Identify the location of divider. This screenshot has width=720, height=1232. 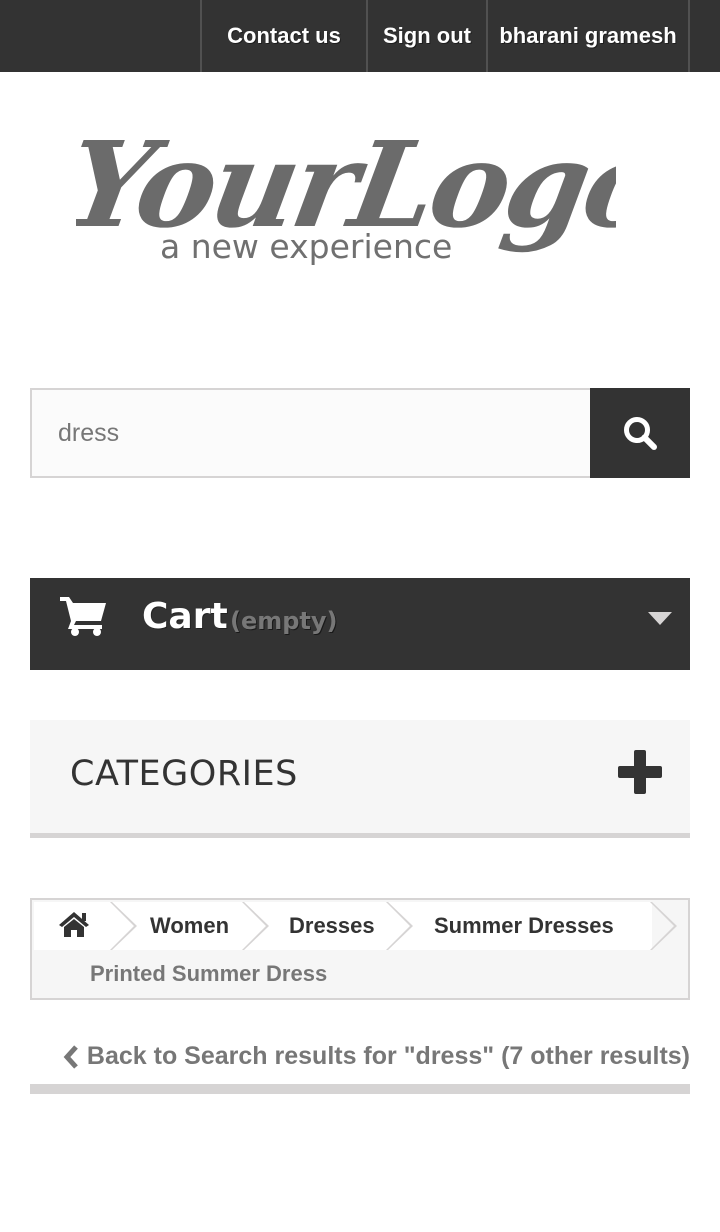
(360, 1089).